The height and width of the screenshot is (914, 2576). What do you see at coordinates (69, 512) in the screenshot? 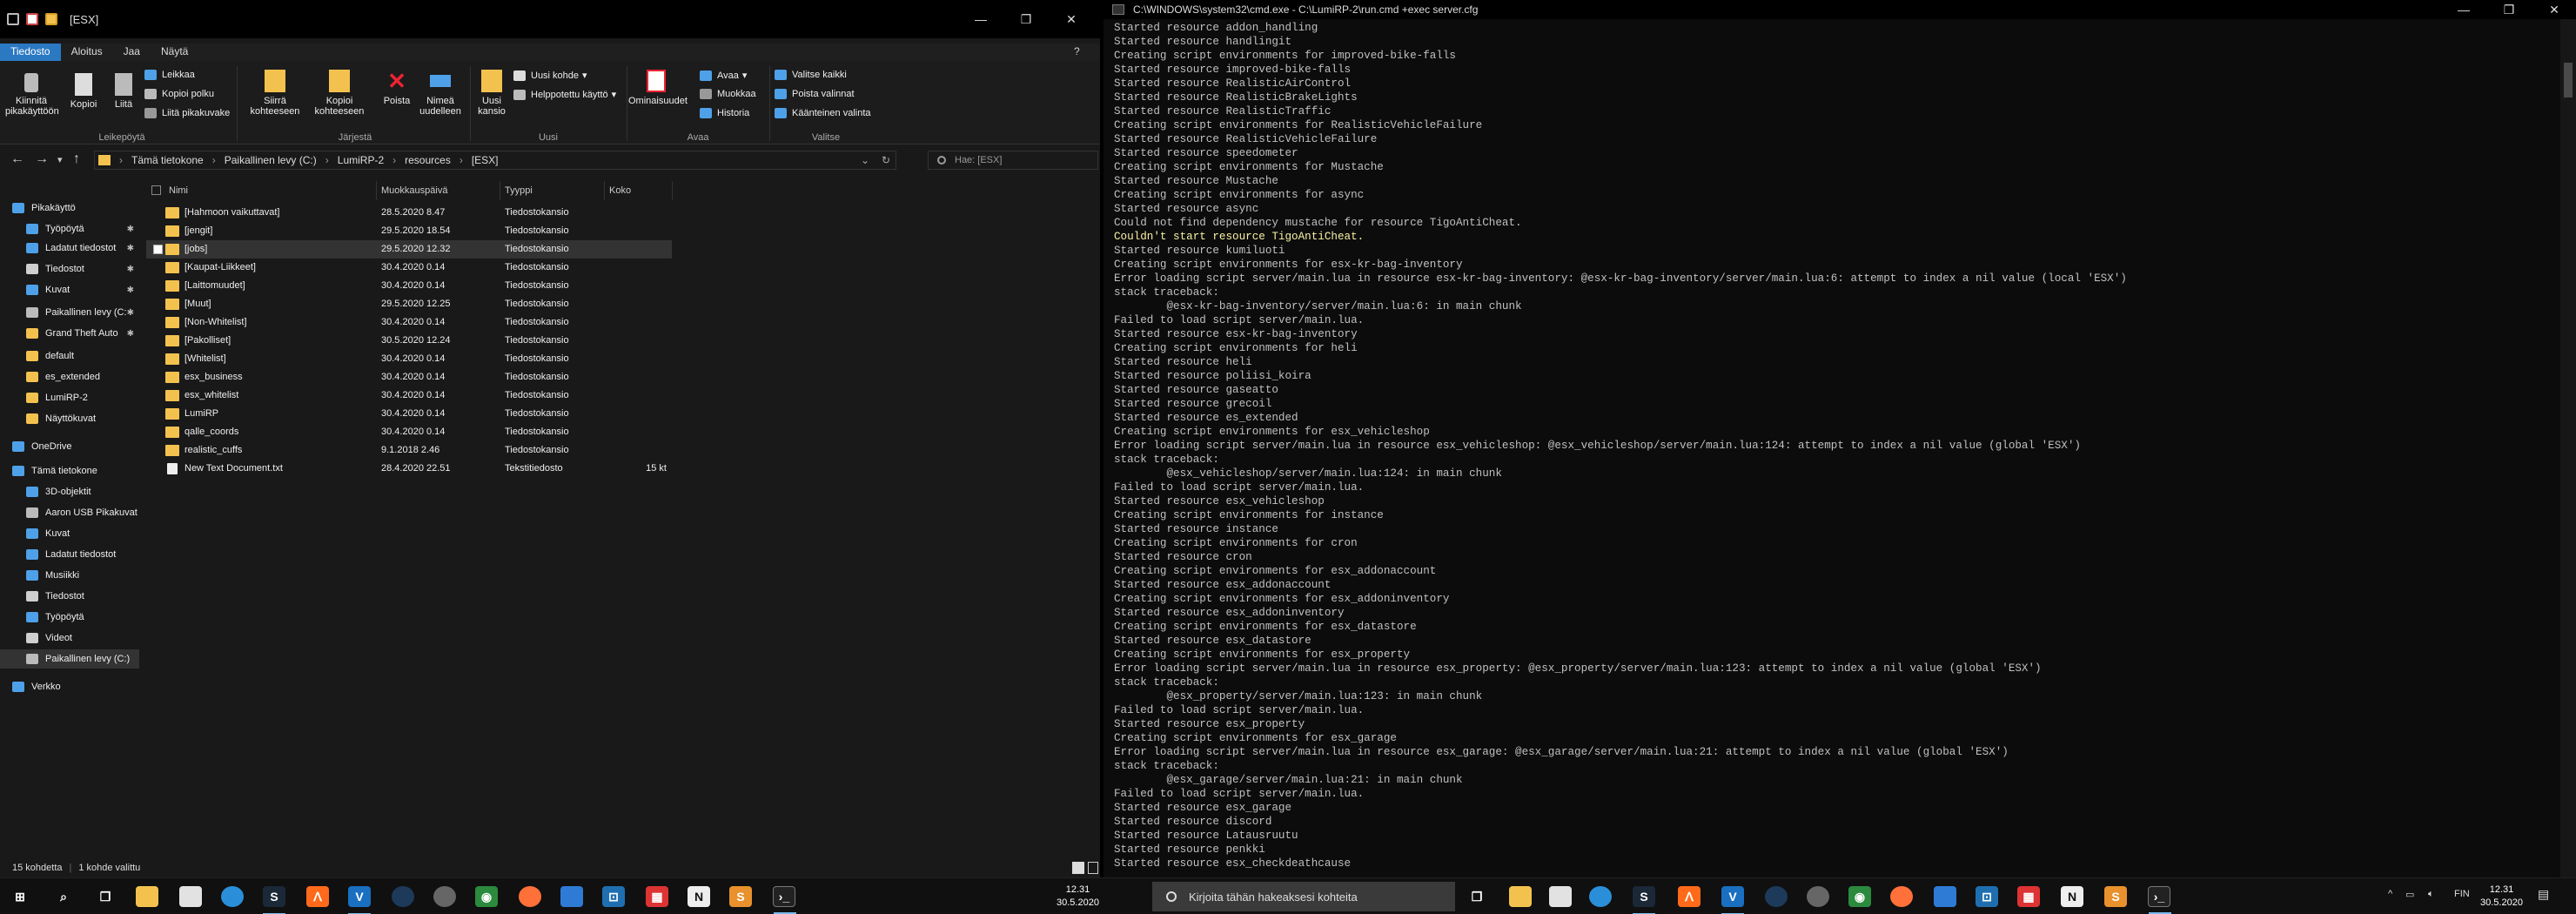
I see `nav-item: Aaron USB Pikakuvat` at bounding box center [69, 512].